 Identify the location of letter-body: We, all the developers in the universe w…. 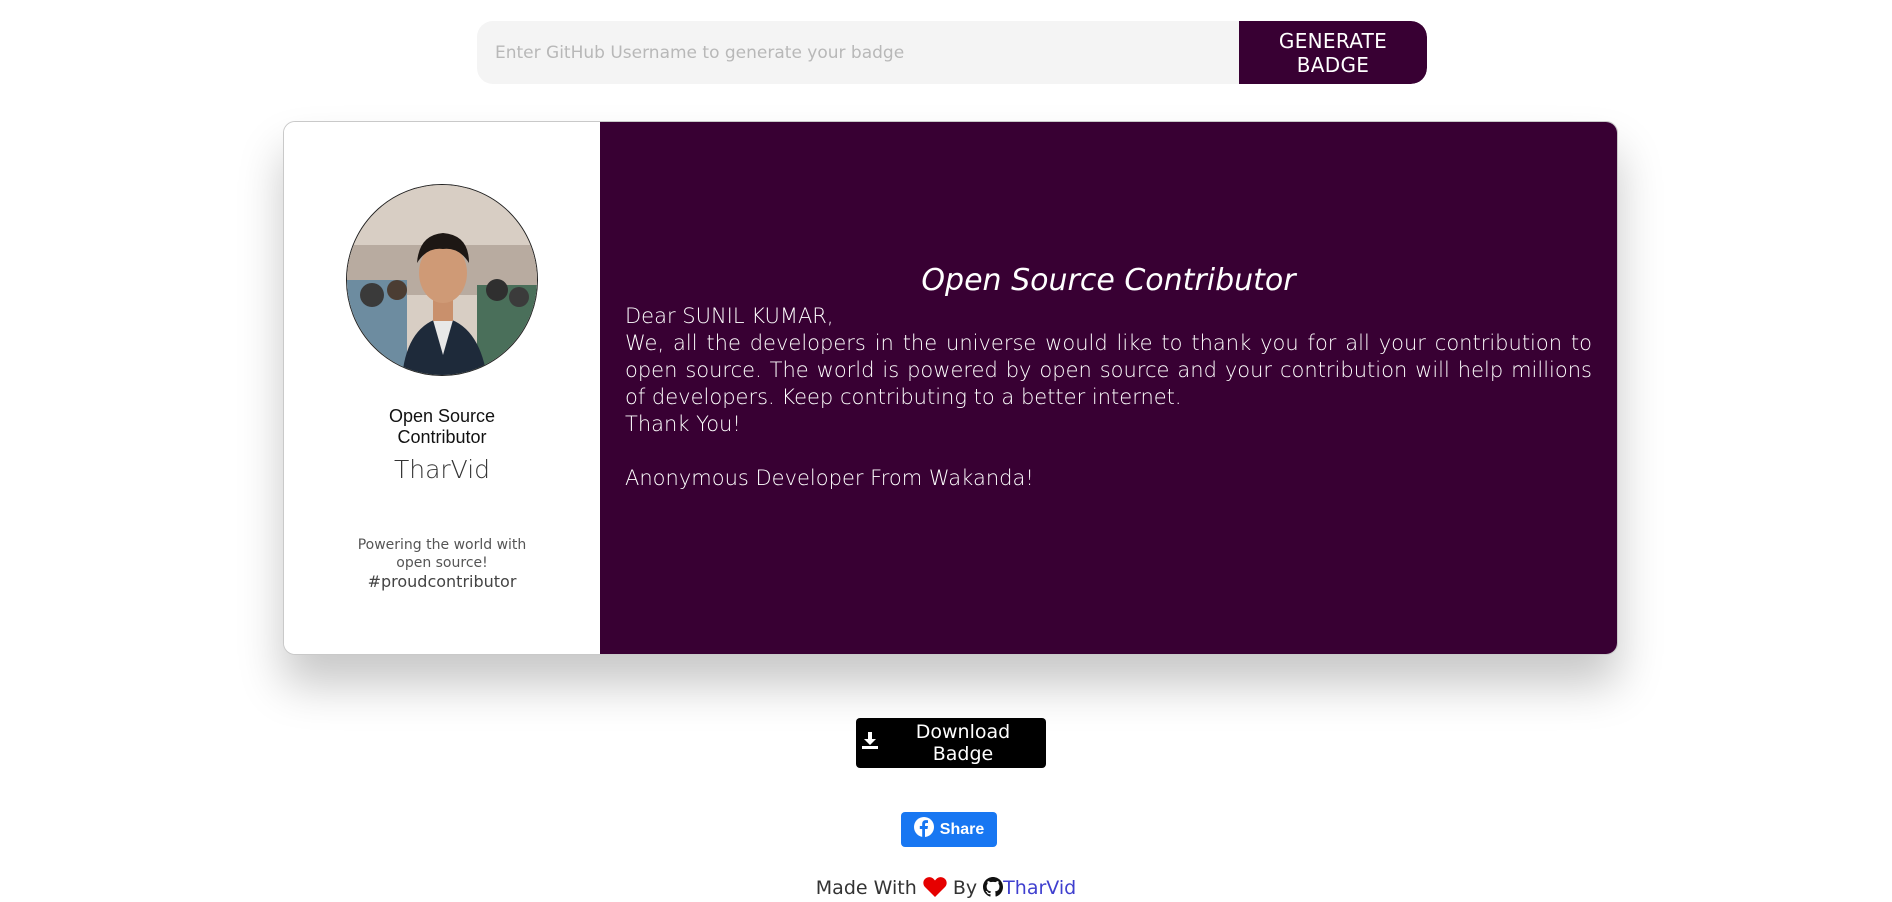
(1108, 370).